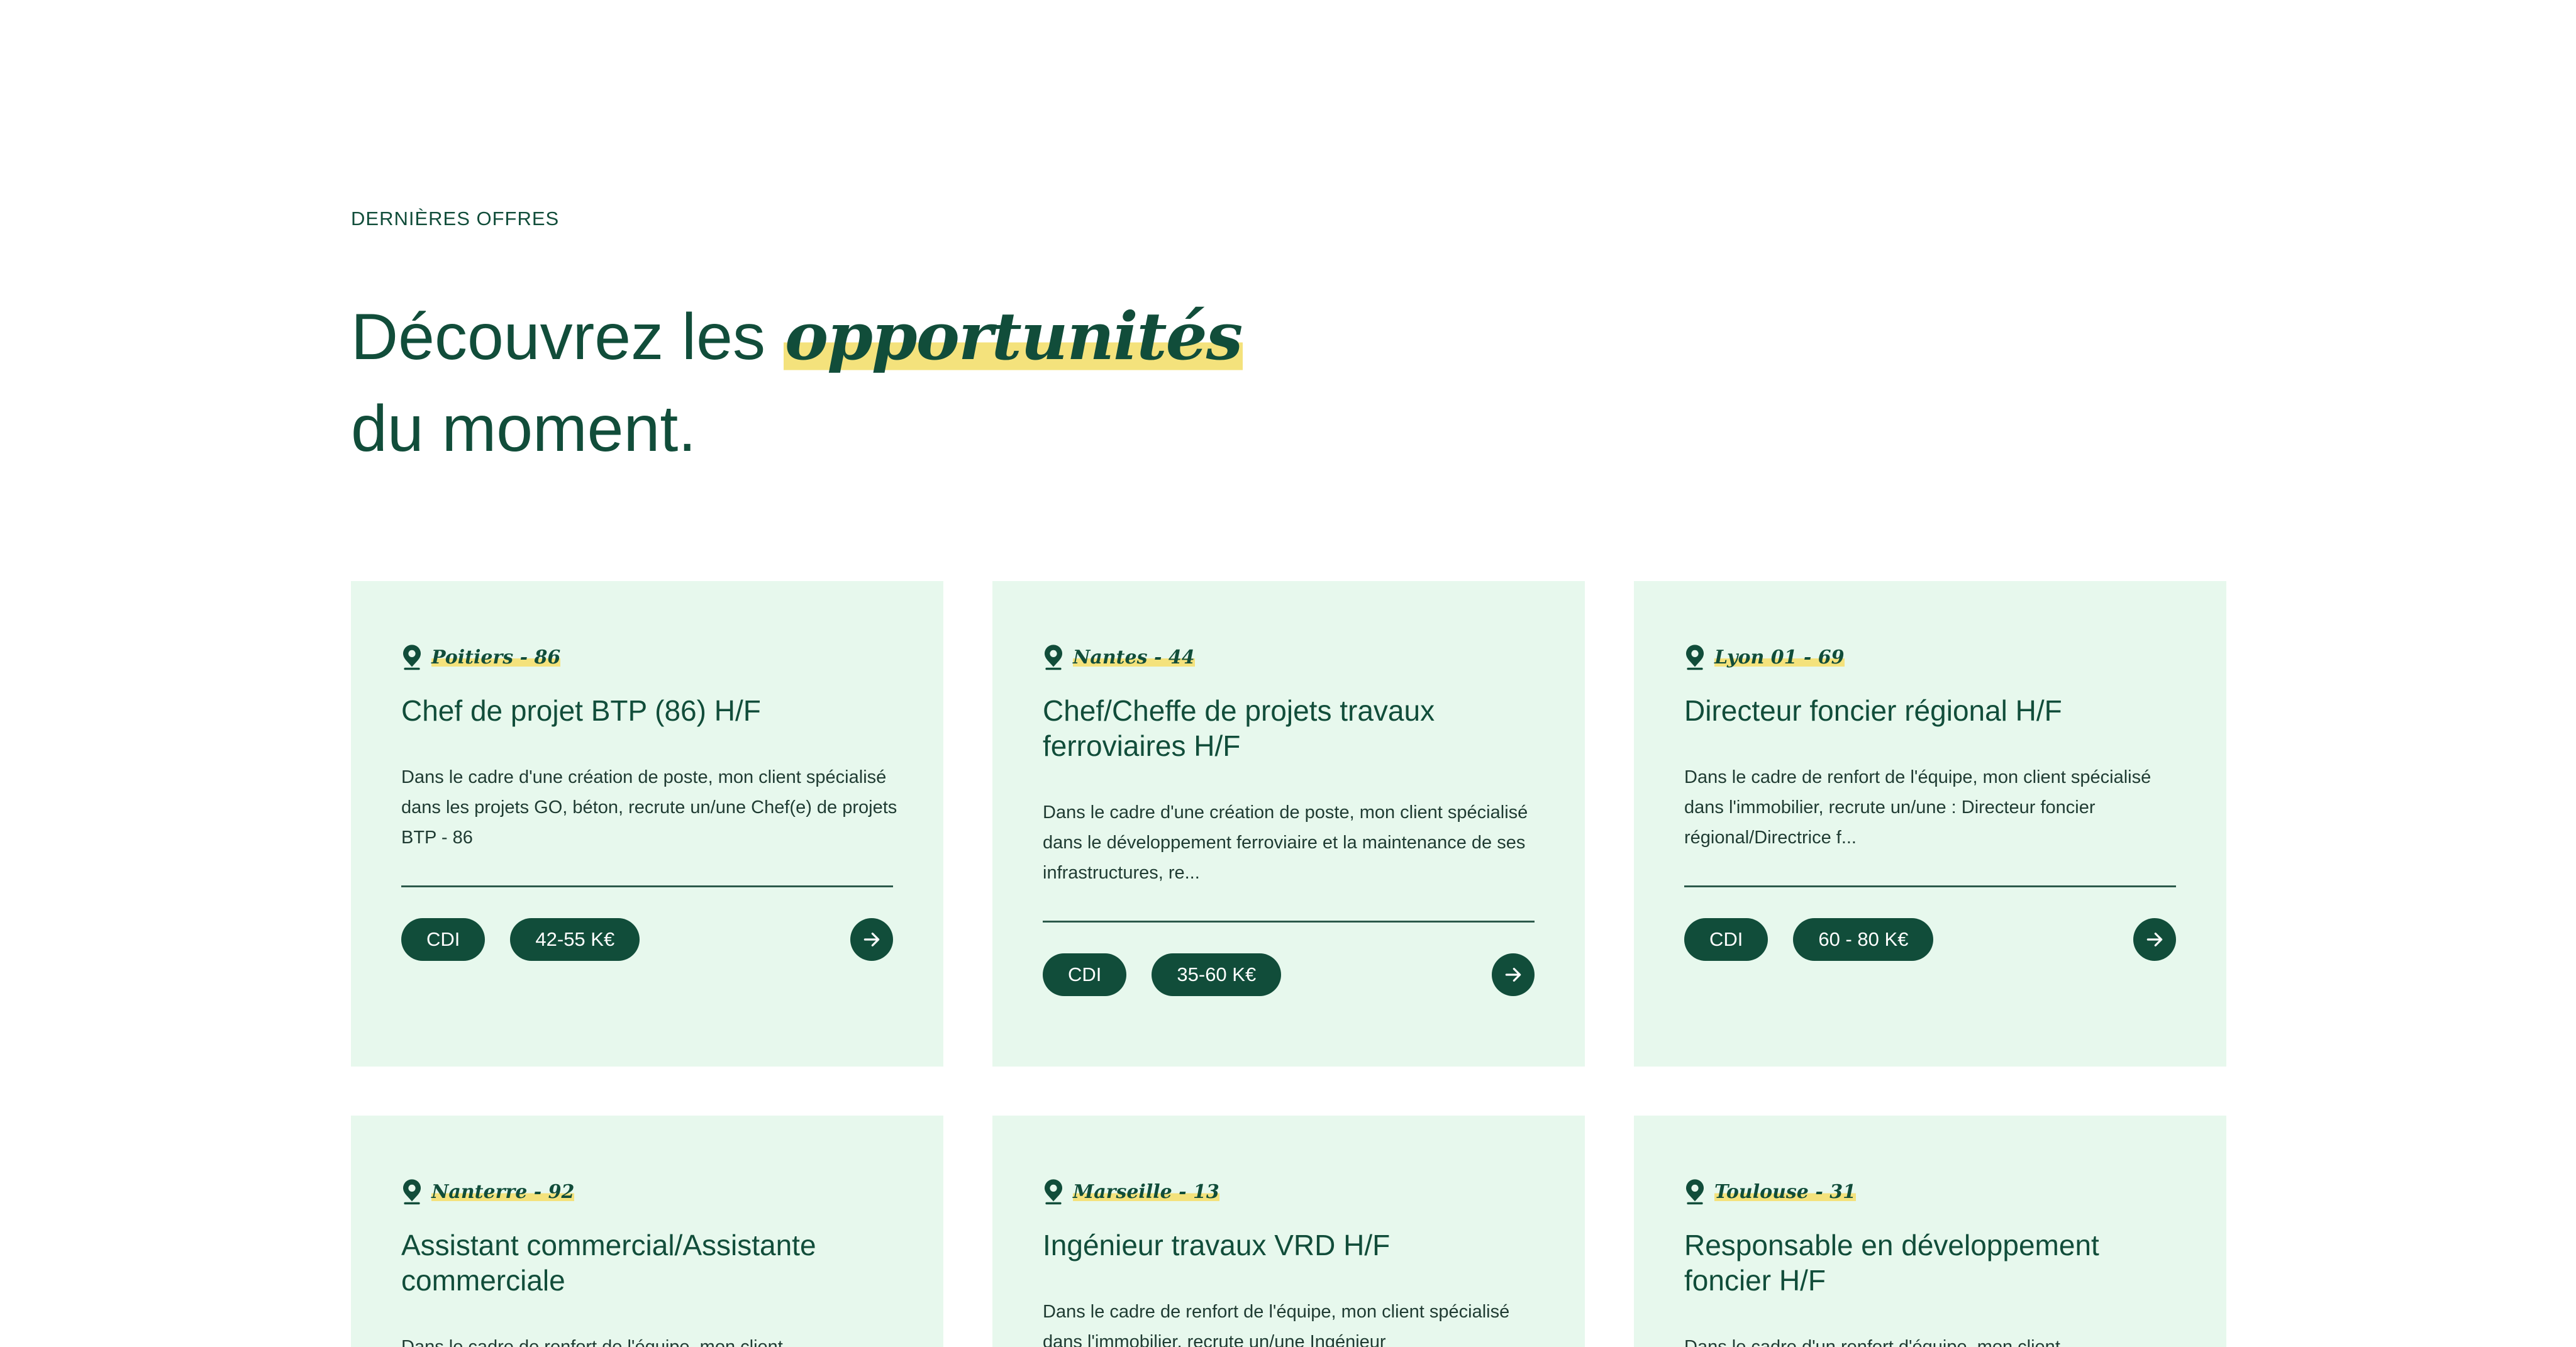 The width and height of the screenshot is (2576, 1347). I want to click on offer-location: Nantes - 44, so click(1119, 657).